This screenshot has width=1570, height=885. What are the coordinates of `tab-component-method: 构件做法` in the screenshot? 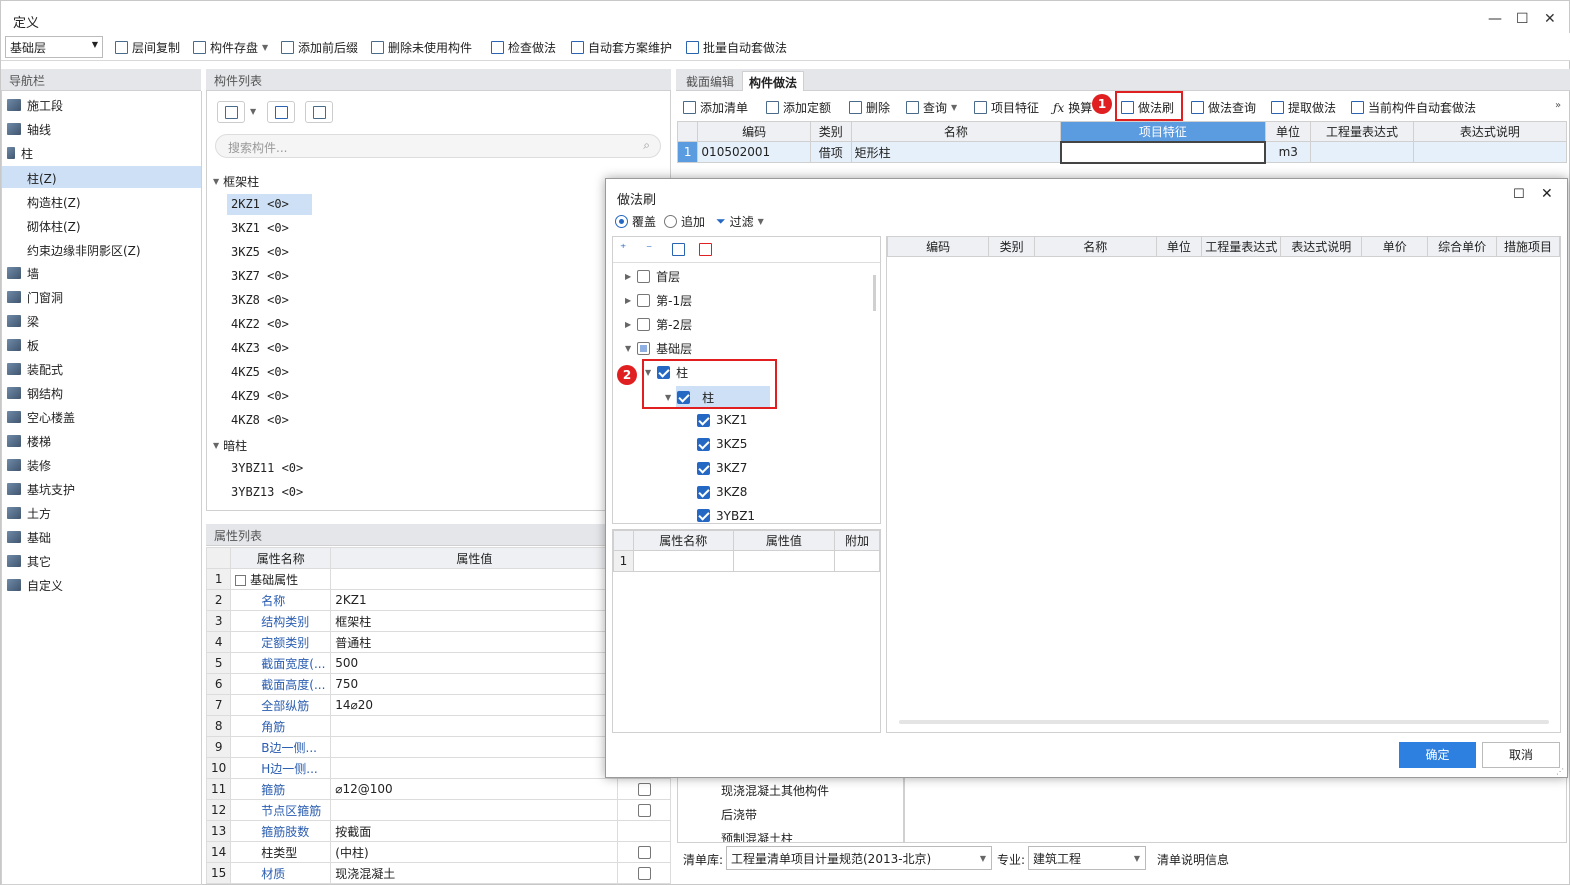 It's located at (773, 81).